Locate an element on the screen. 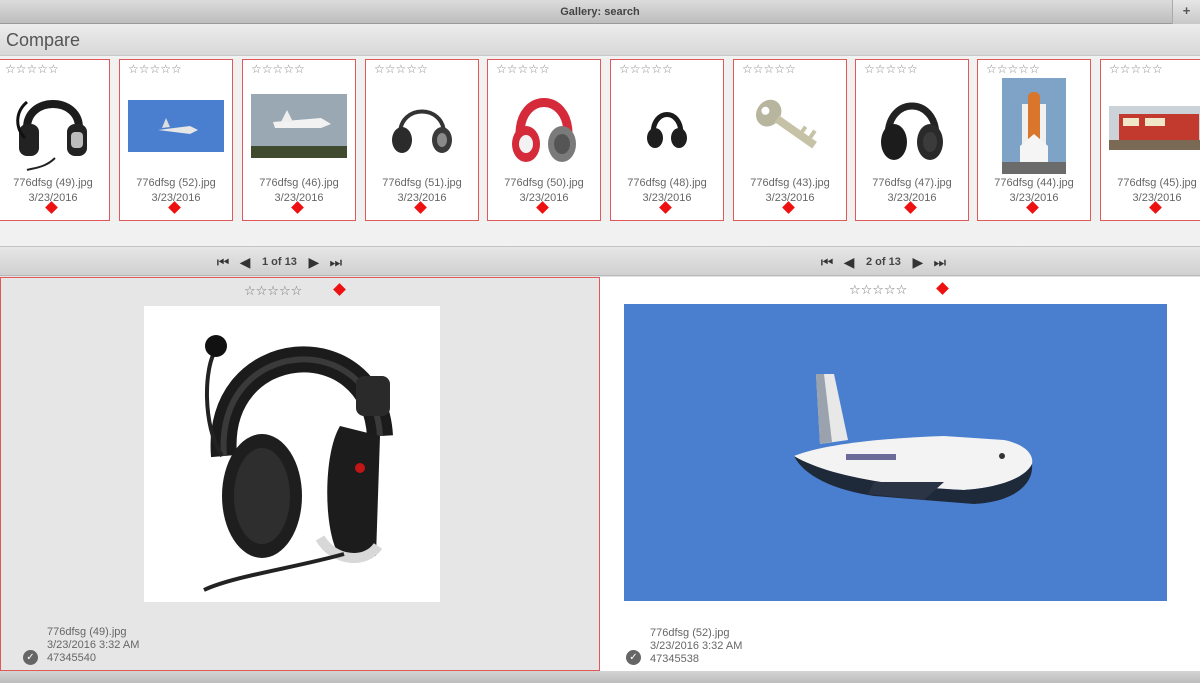 This screenshot has height=683, width=1200. window-title: Gallery: search is located at coordinates (600, 12).